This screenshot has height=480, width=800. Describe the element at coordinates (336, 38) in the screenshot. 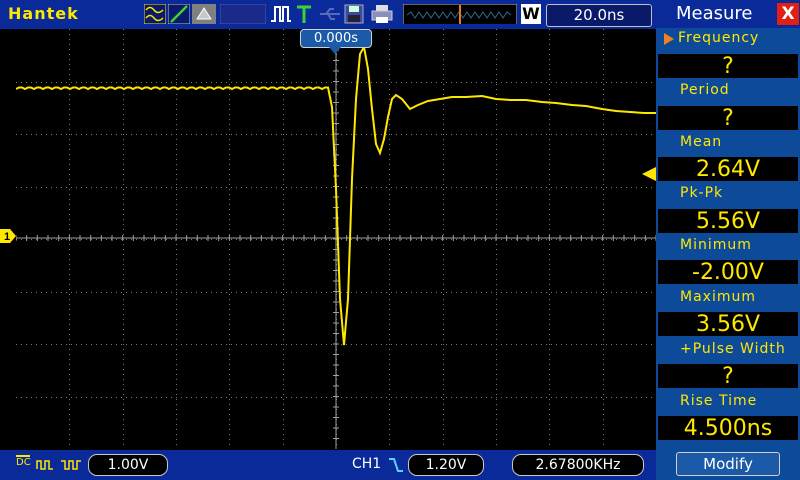

I see `trigger-position-label: 0.000s` at that location.